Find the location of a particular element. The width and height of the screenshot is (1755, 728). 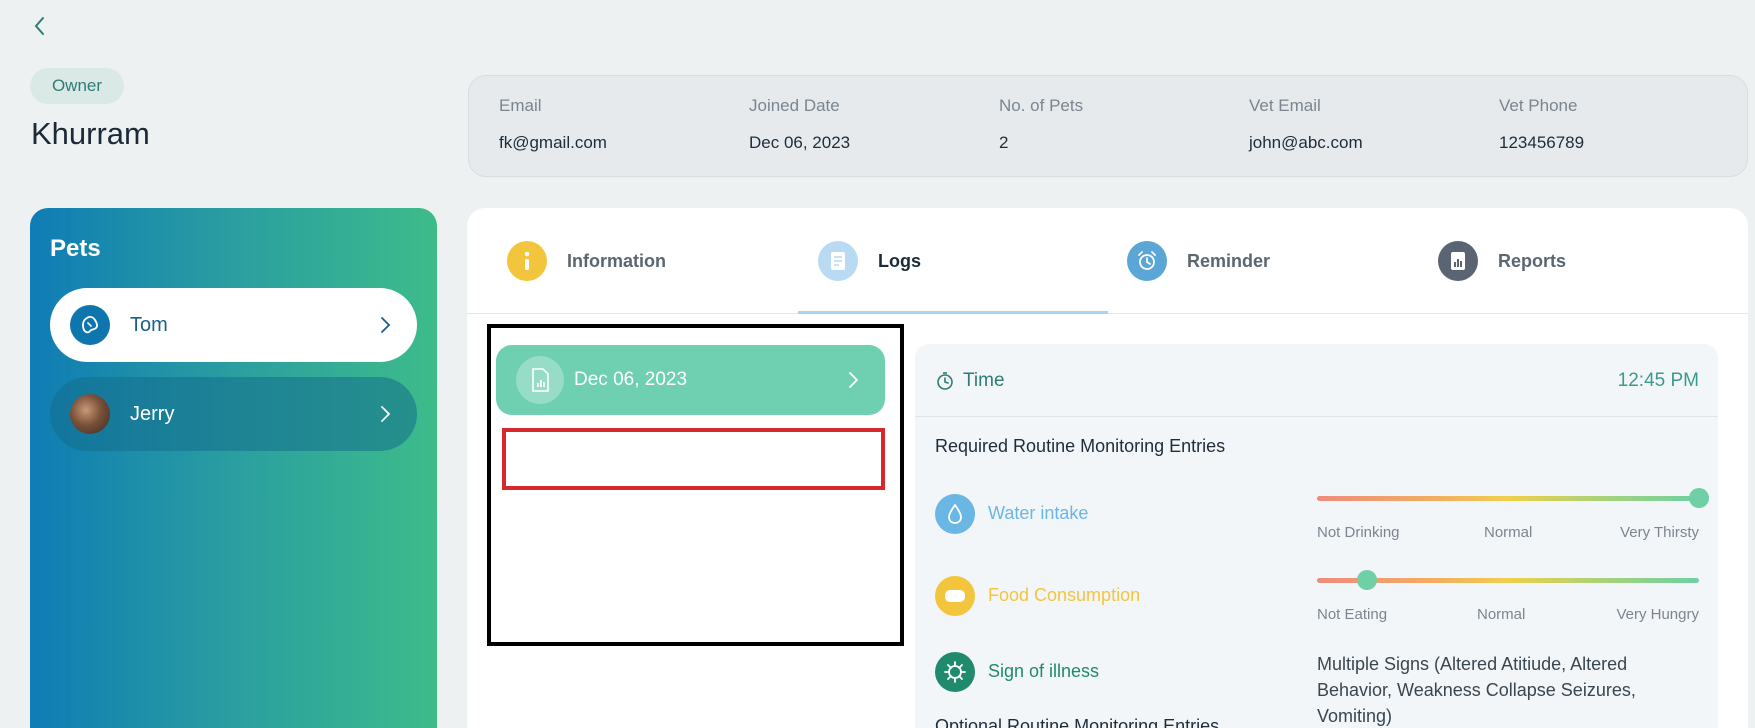

required-entries-title: Required Routine Monitoring Entries is located at coordinates (1080, 446).